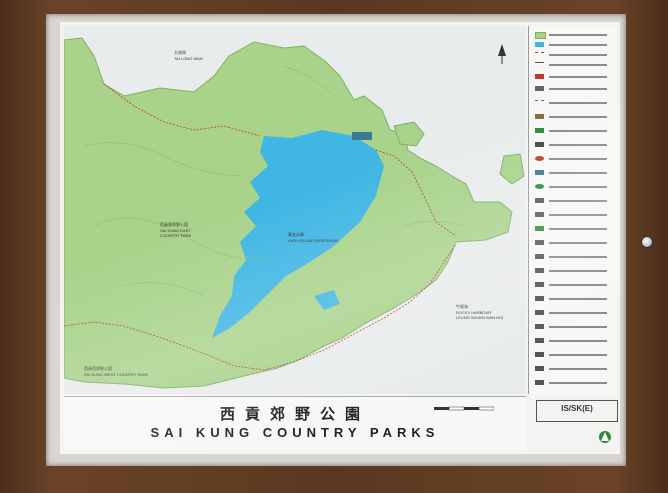 The image size is (668, 493). Describe the element at coordinates (539, 298) in the screenshot. I see `legend-swatch-h` at that location.